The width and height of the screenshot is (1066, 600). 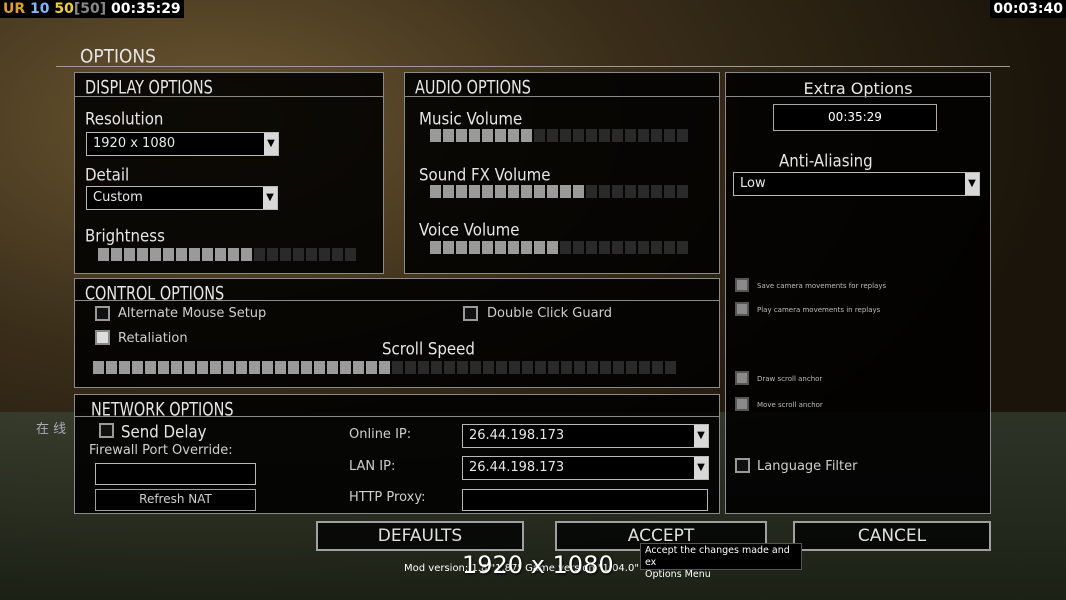 I want to click on http-proxy-input, so click(x=585, y=500).